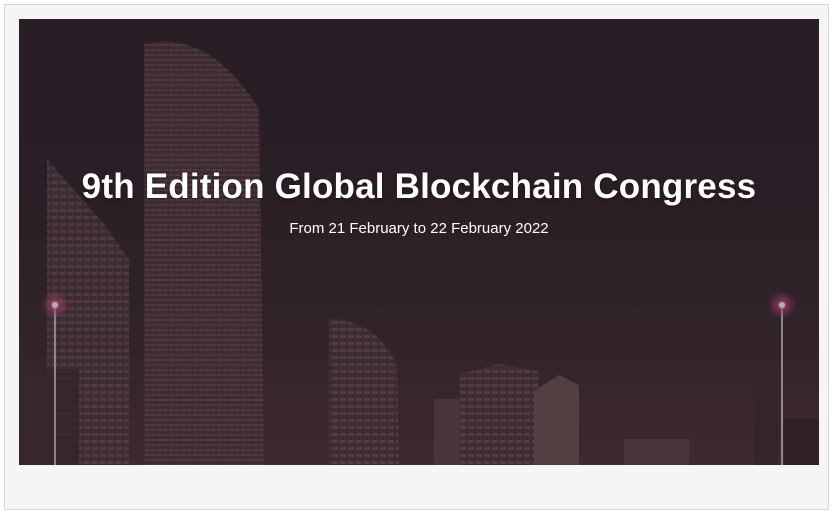 The height and width of the screenshot is (514, 833). Describe the element at coordinates (419, 228) in the screenshot. I see `event-dates: From 21 February to 22 February 2022` at that location.